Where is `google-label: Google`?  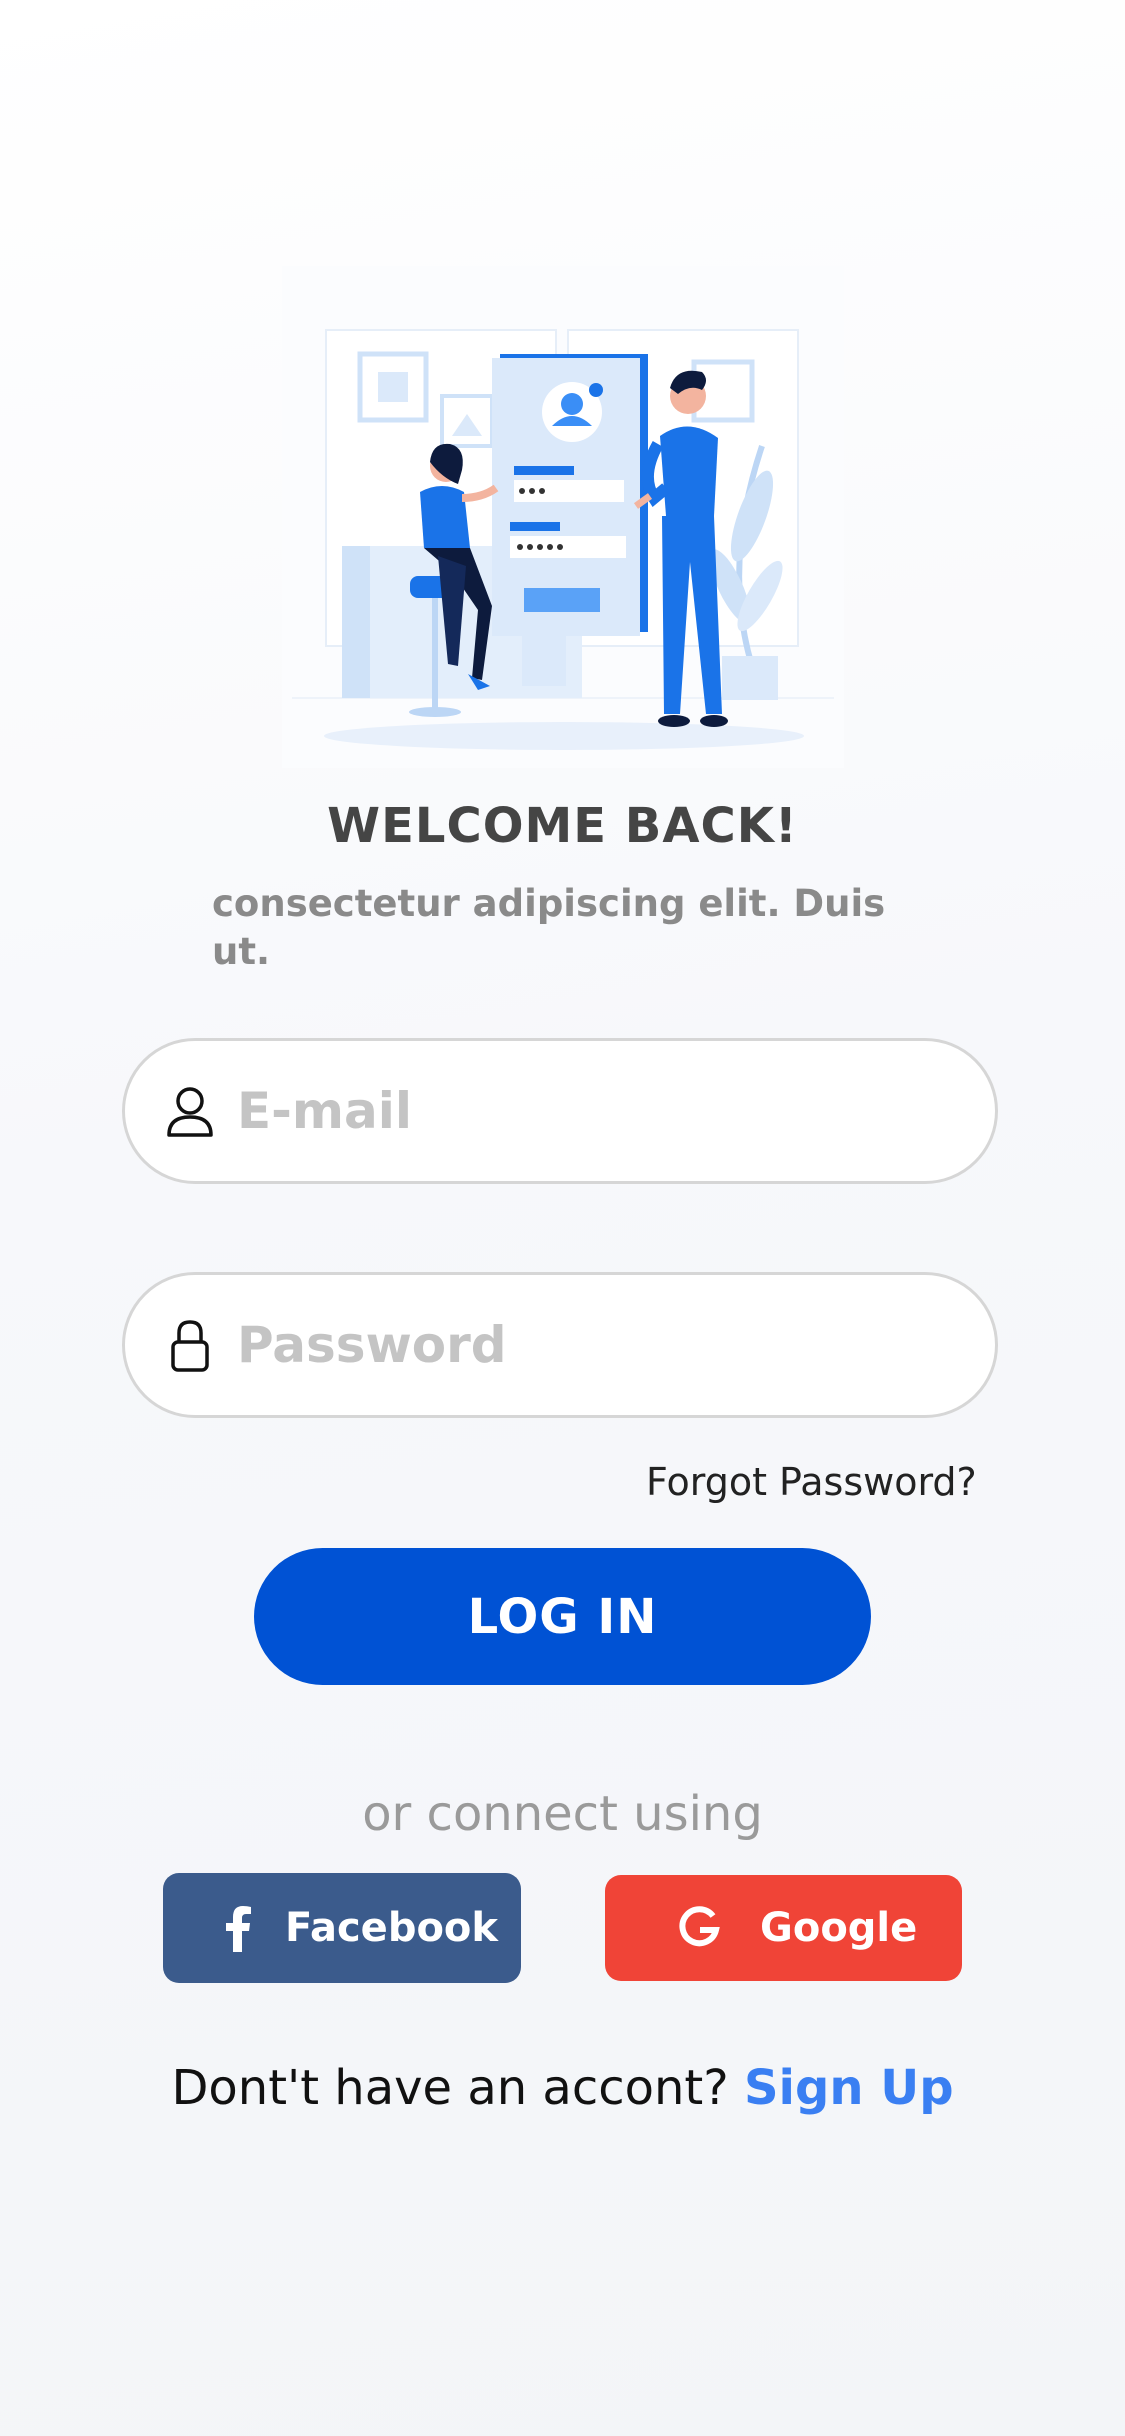
google-label: Google is located at coordinates (839, 1928).